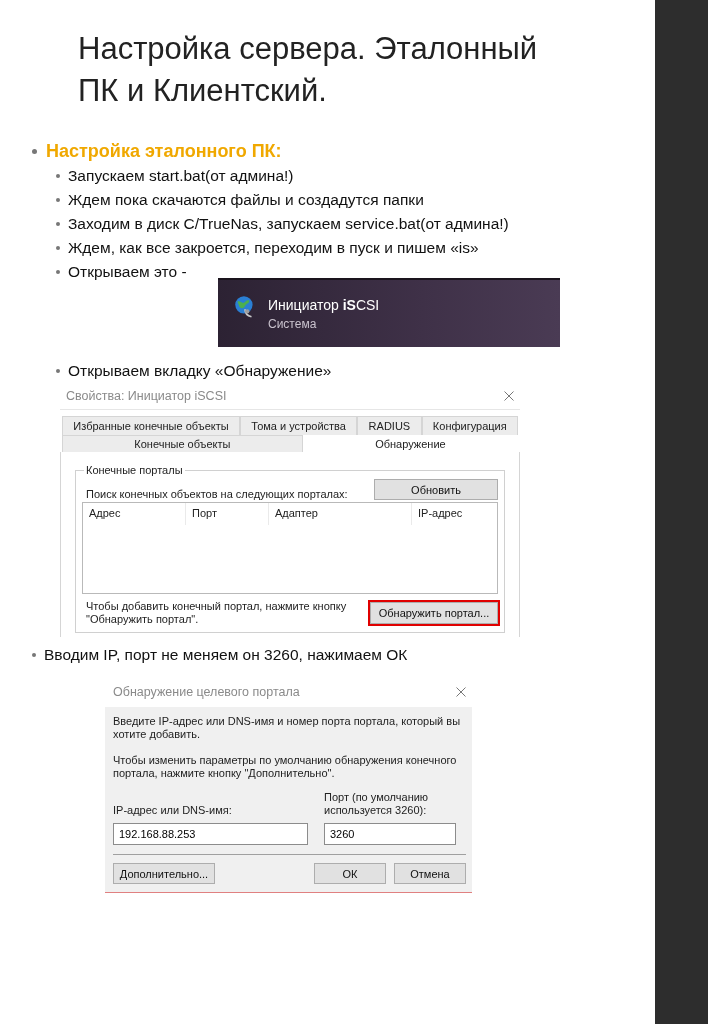  What do you see at coordinates (164, 151) in the screenshot?
I see `section-heading: Настройка эталонного ПК:` at bounding box center [164, 151].